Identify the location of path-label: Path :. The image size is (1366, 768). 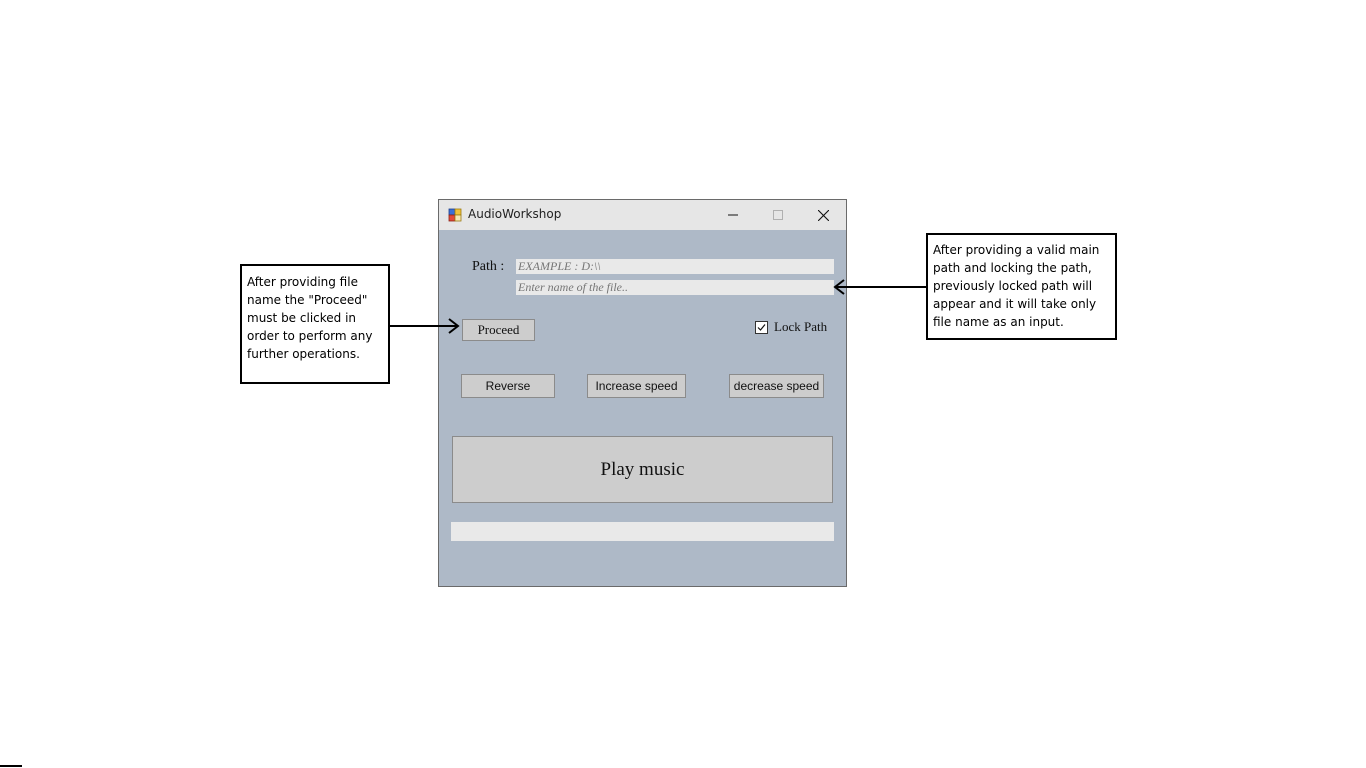
(488, 266).